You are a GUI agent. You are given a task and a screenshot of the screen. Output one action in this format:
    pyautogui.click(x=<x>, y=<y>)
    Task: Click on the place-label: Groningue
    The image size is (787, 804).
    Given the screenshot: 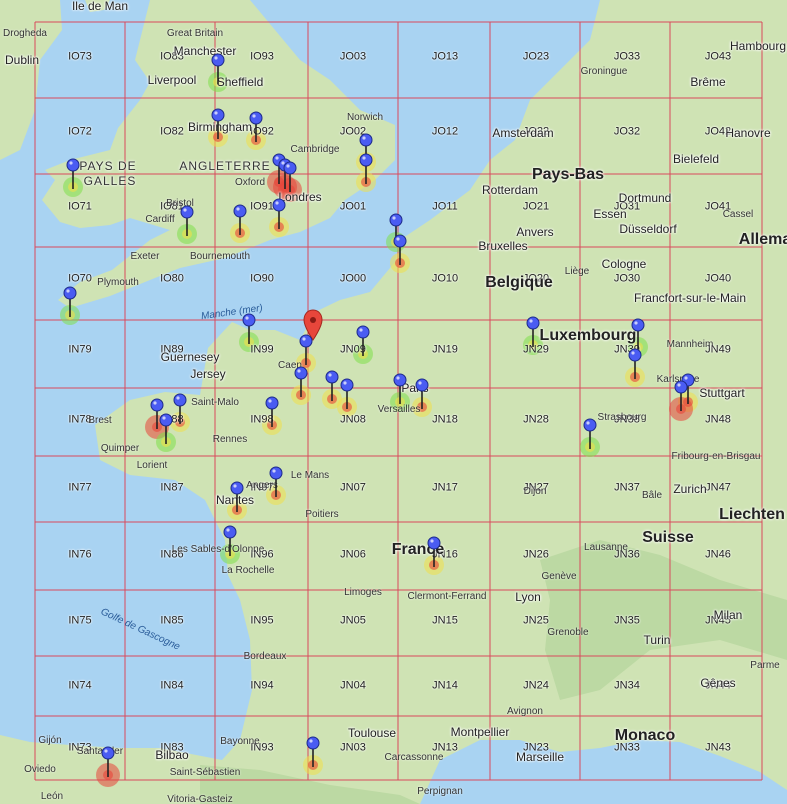 What is the action you would take?
    pyautogui.click(x=604, y=71)
    